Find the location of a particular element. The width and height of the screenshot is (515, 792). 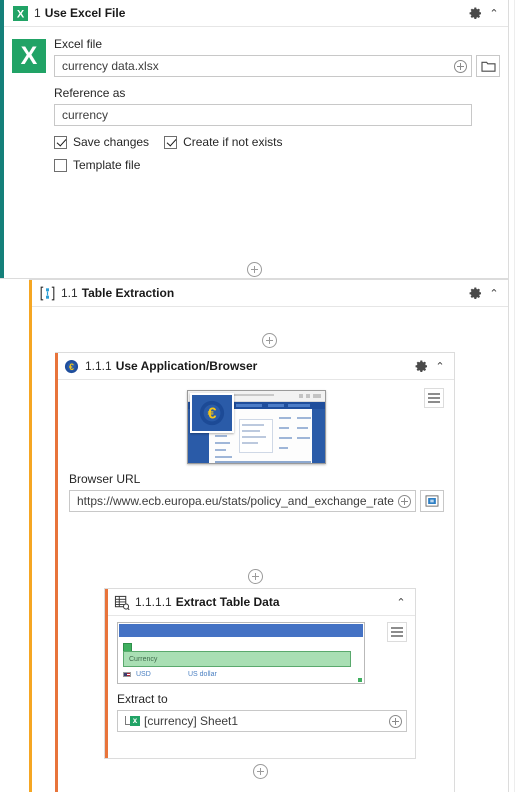

table-preview-row: USD US dollar is located at coordinates (241, 674).